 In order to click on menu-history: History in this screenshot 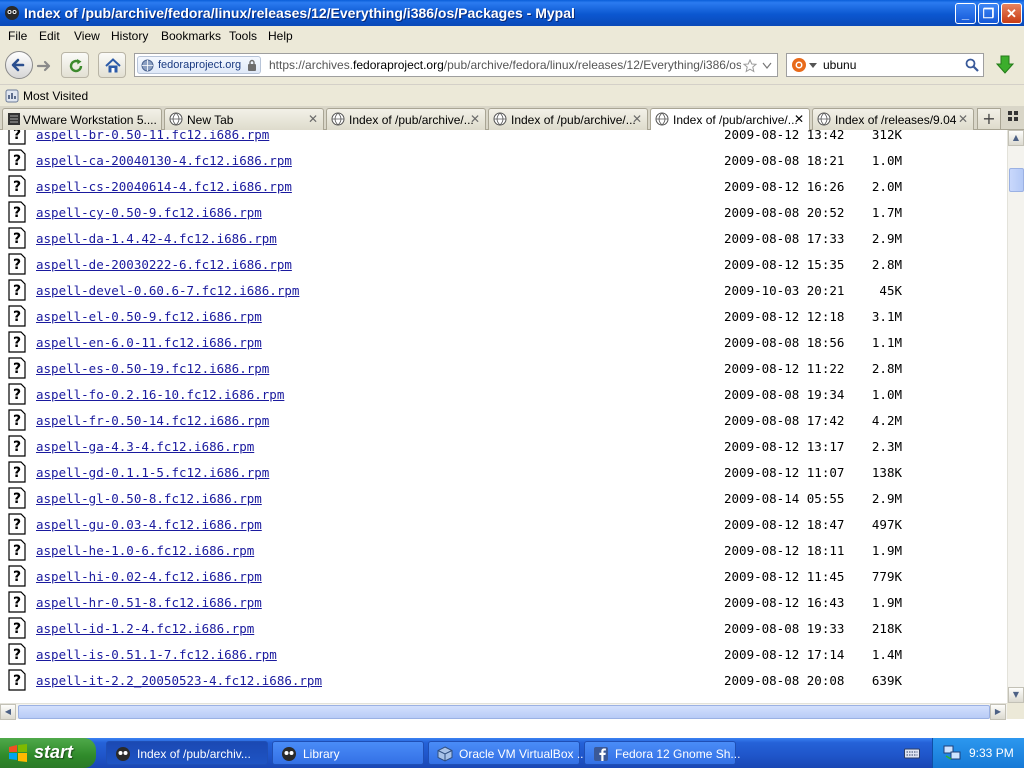, I will do `click(129, 36)`.